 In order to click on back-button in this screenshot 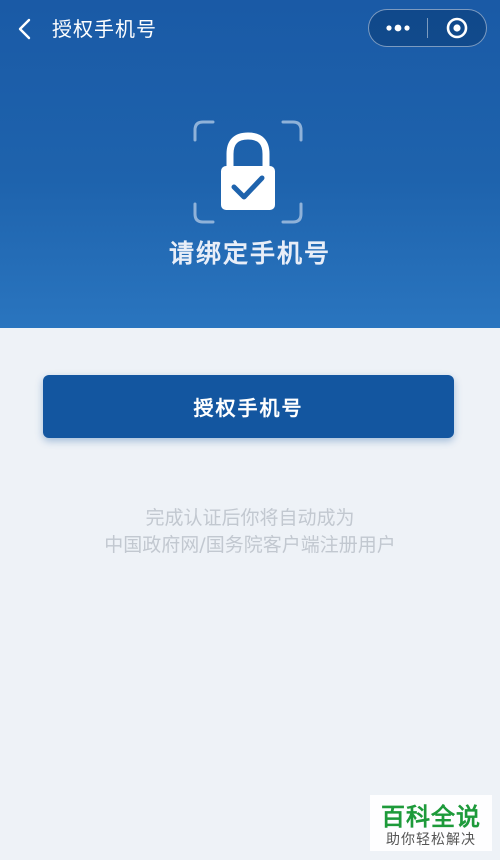, I will do `click(25, 29)`.